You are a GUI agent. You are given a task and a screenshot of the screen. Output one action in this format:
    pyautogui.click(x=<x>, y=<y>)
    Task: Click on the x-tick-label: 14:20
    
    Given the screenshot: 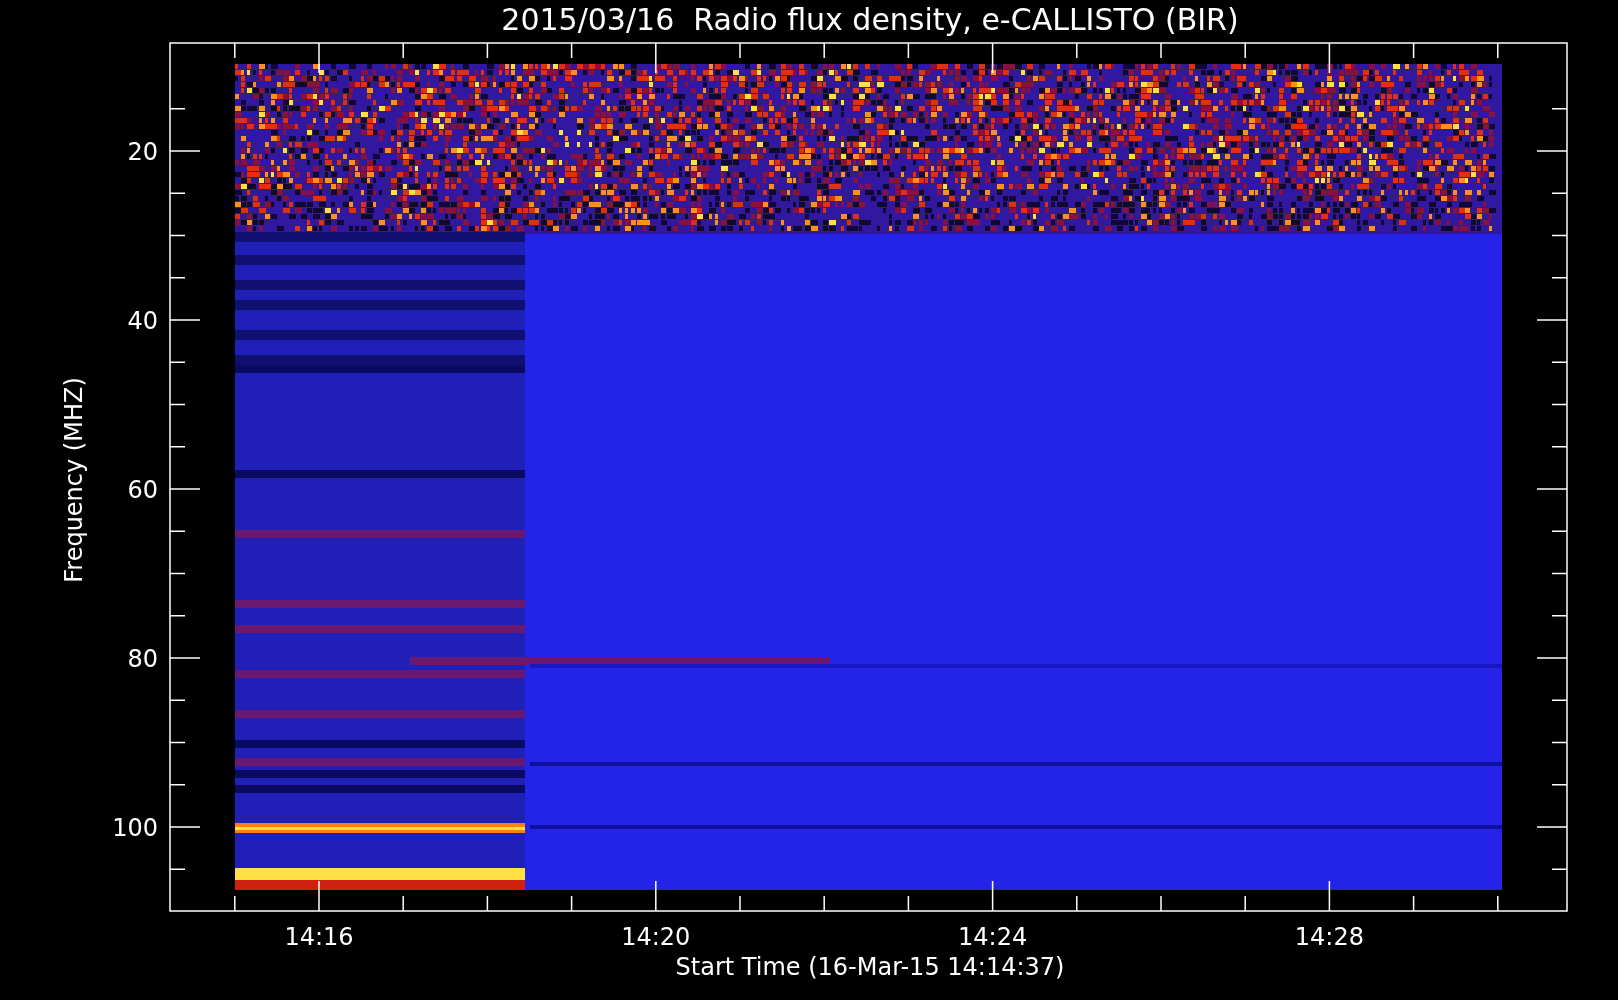 What is the action you would take?
    pyautogui.click(x=656, y=937)
    